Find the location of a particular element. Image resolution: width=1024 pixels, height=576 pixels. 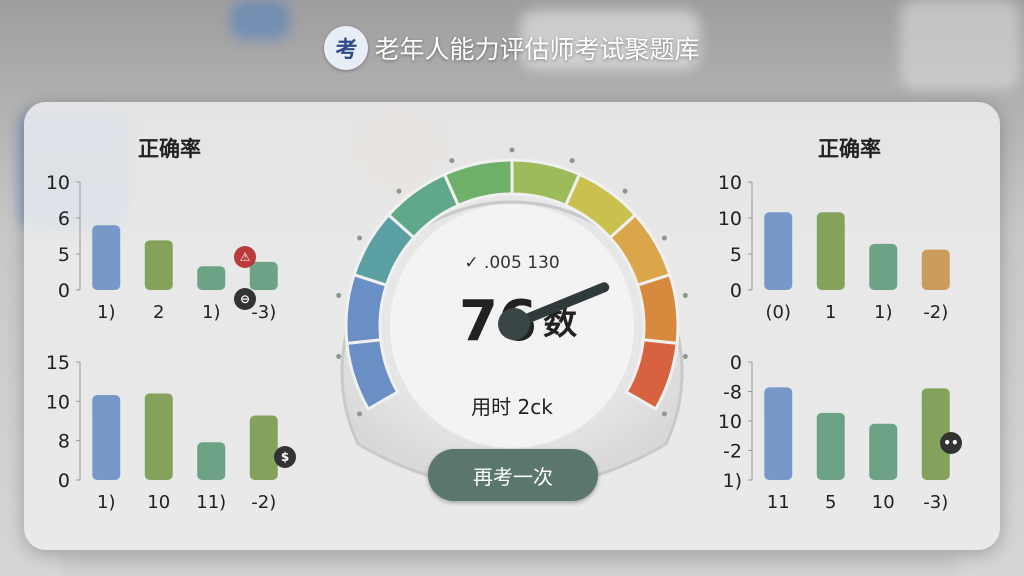

y-tick-label: 6 is located at coordinates (64, 219).